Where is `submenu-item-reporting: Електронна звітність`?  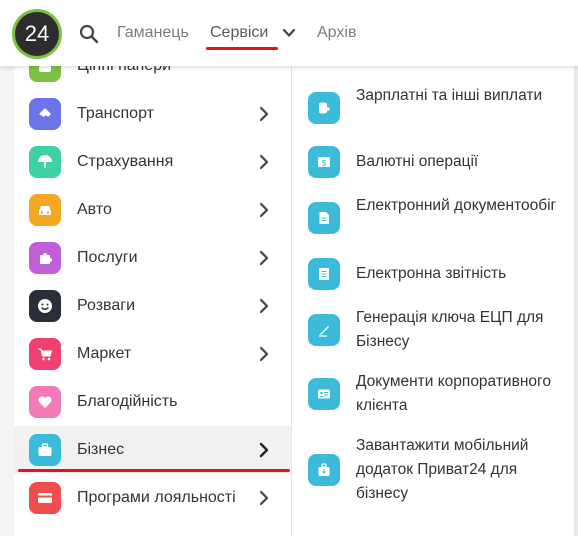 submenu-item-reporting: Електронна звітність is located at coordinates (438, 274).